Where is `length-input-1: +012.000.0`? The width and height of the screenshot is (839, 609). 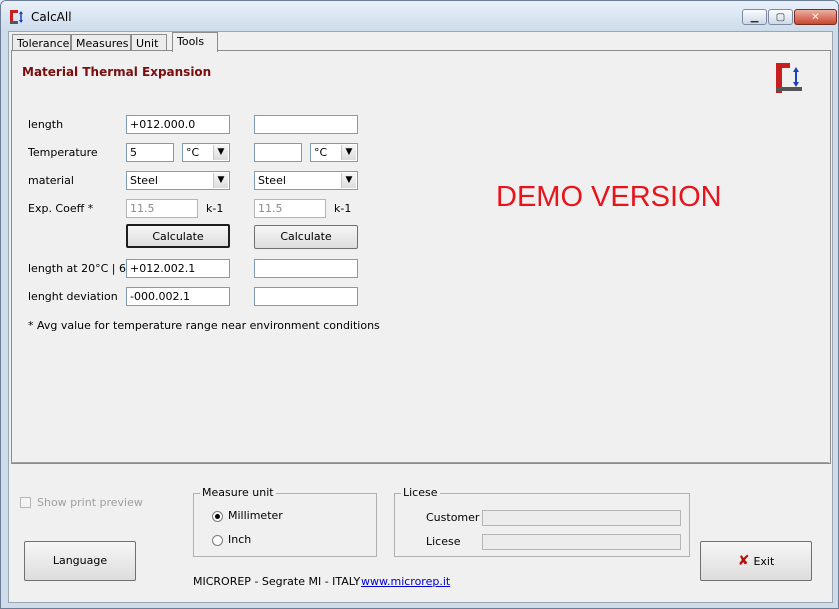 length-input-1: +012.000.0 is located at coordinates (178, 124).